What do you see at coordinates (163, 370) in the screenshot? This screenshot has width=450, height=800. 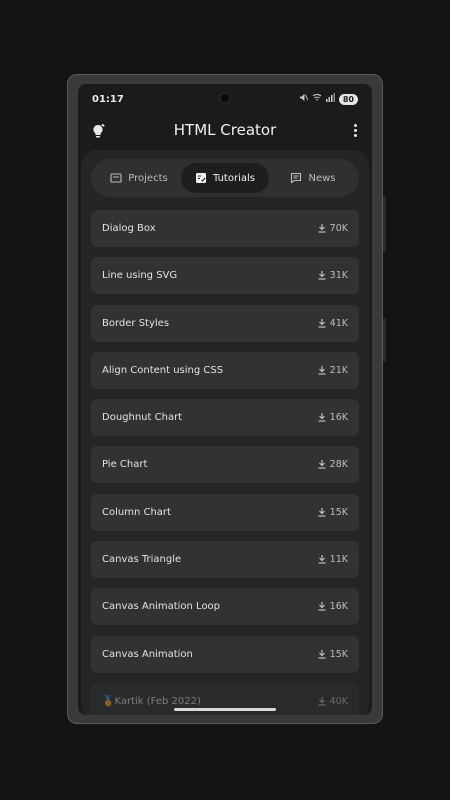 I see `item-title: Align Content using CSS` at bounding box center [163, 370].